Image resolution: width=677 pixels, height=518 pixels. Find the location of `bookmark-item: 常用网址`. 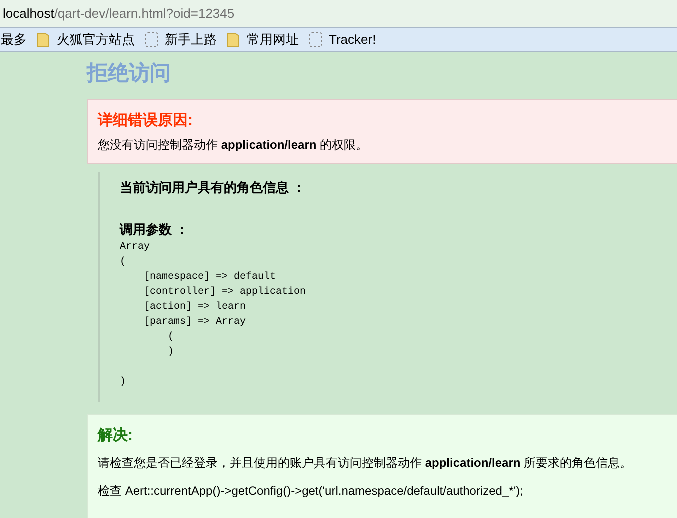

bookmark-item: 常用网址 is located at coordinates (265, 40).